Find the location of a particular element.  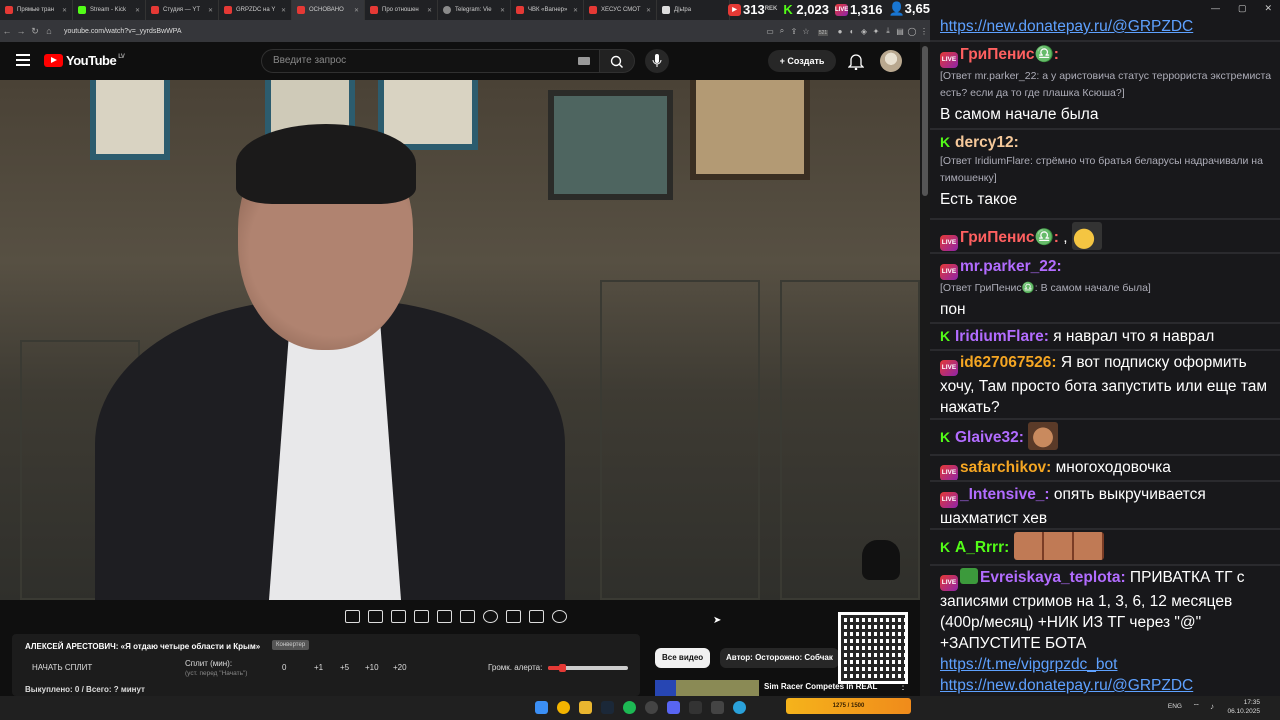

download-icon: ⤓ is located at coordinates (888, 31).